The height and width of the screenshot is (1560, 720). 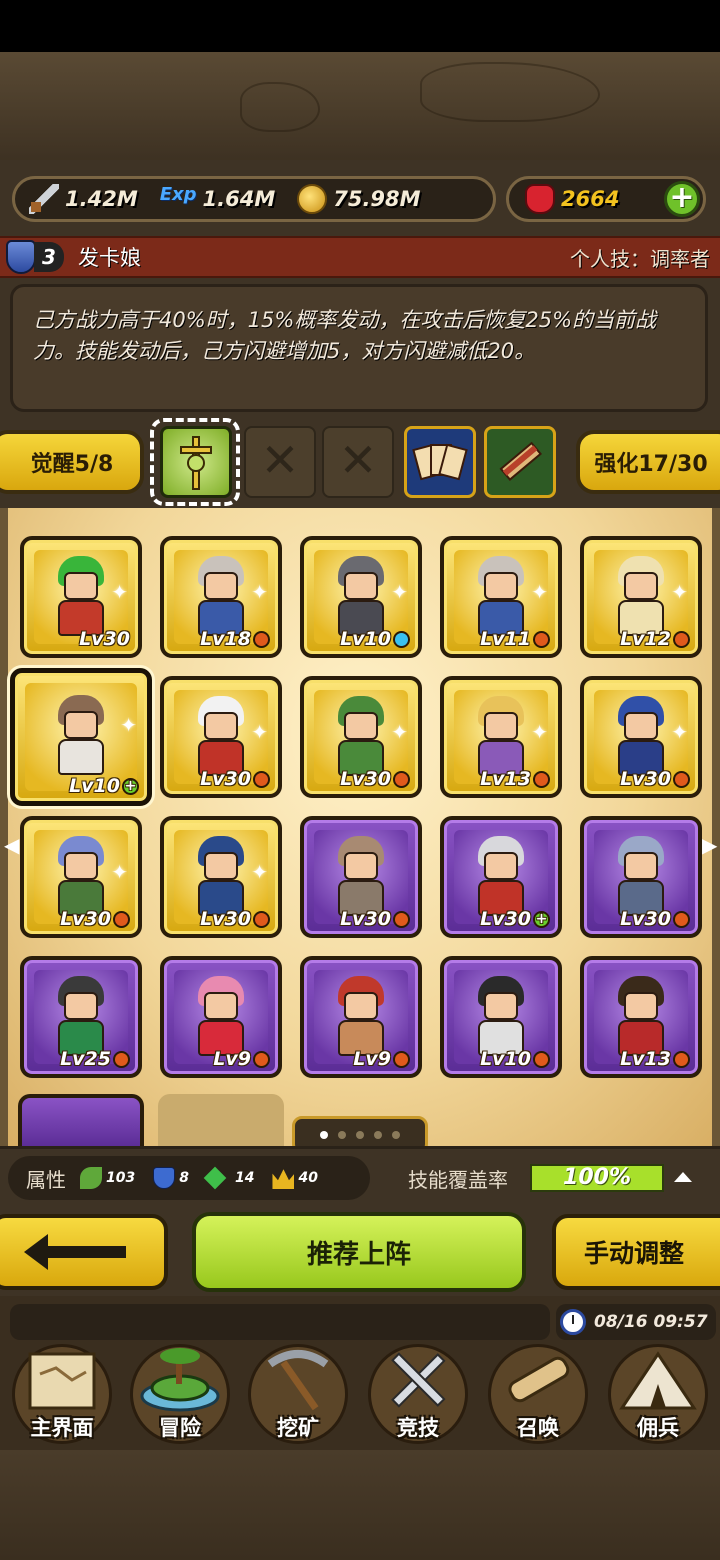 What do you see at coordinates (72, 462) in the screenshot?
I see `awaken-button: 觉醒5/8` at bounding box center [72, 462].